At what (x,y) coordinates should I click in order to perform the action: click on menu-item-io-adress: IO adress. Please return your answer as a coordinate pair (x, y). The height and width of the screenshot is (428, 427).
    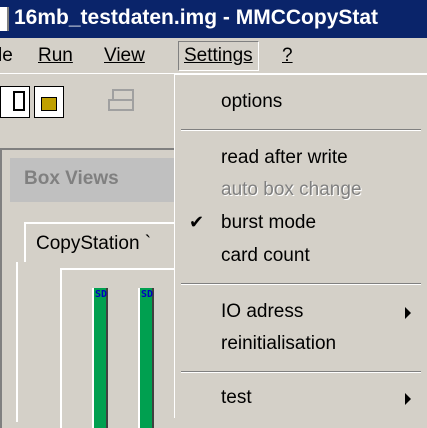
    Looking at the image, I should click on (301, 313).